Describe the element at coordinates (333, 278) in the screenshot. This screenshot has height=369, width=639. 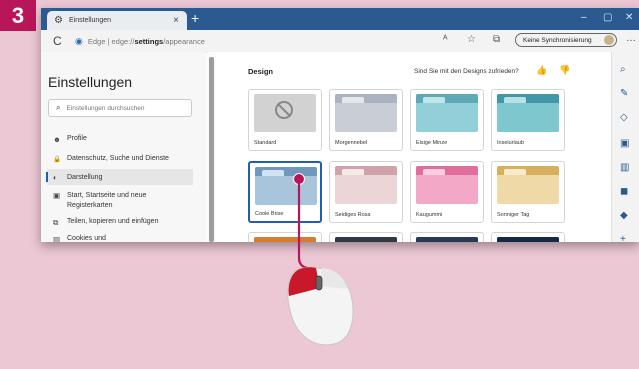
I see `mouse-right-button` at that location.